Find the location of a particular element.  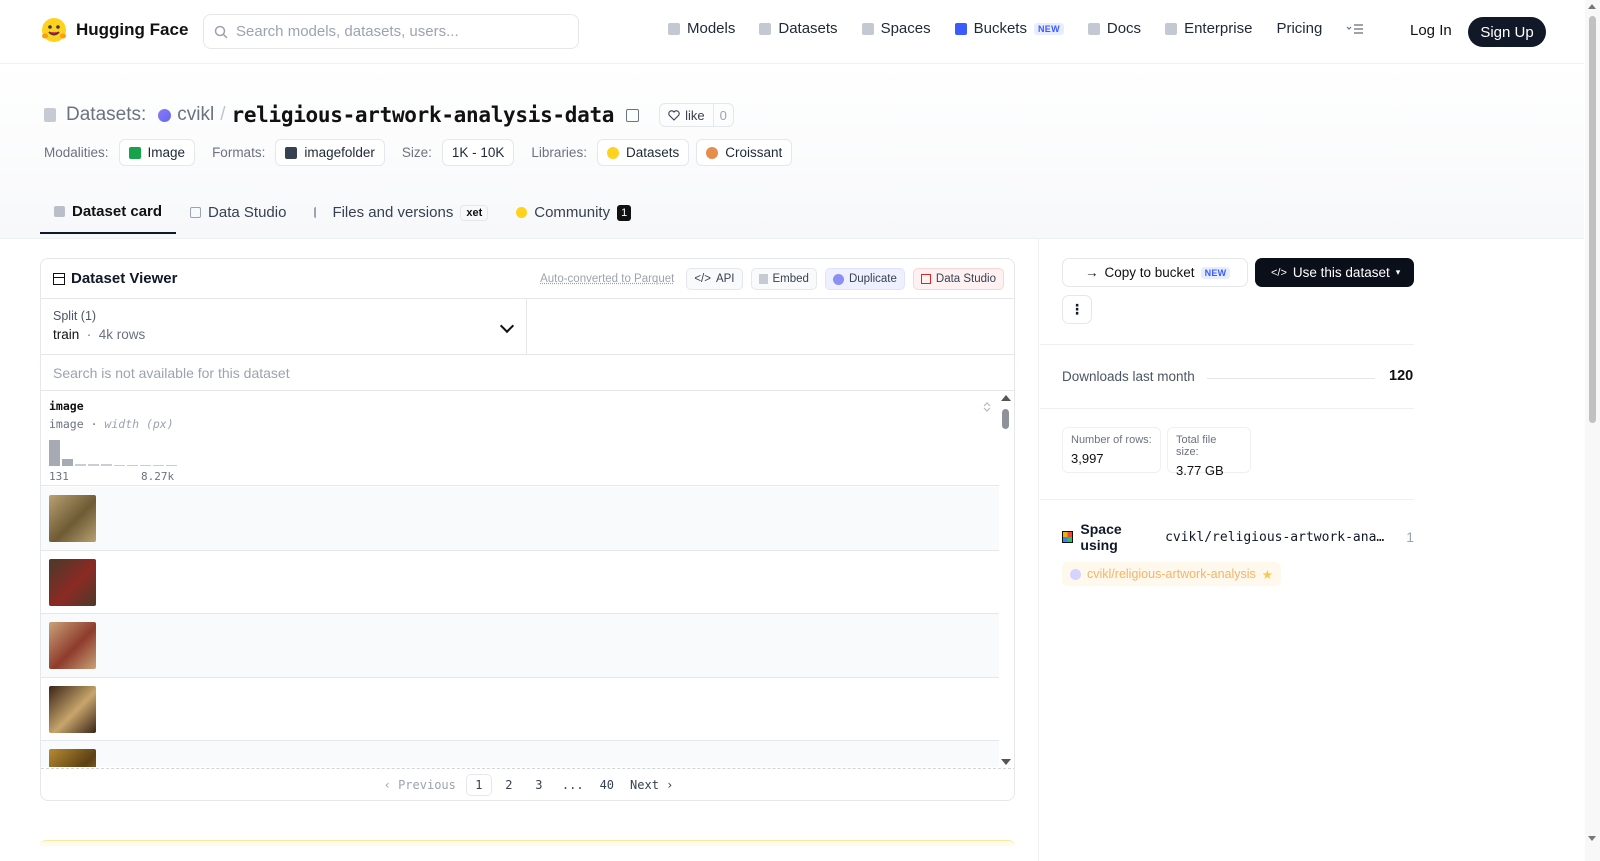

nav-more-menu is located at coordinates (1355, 29).